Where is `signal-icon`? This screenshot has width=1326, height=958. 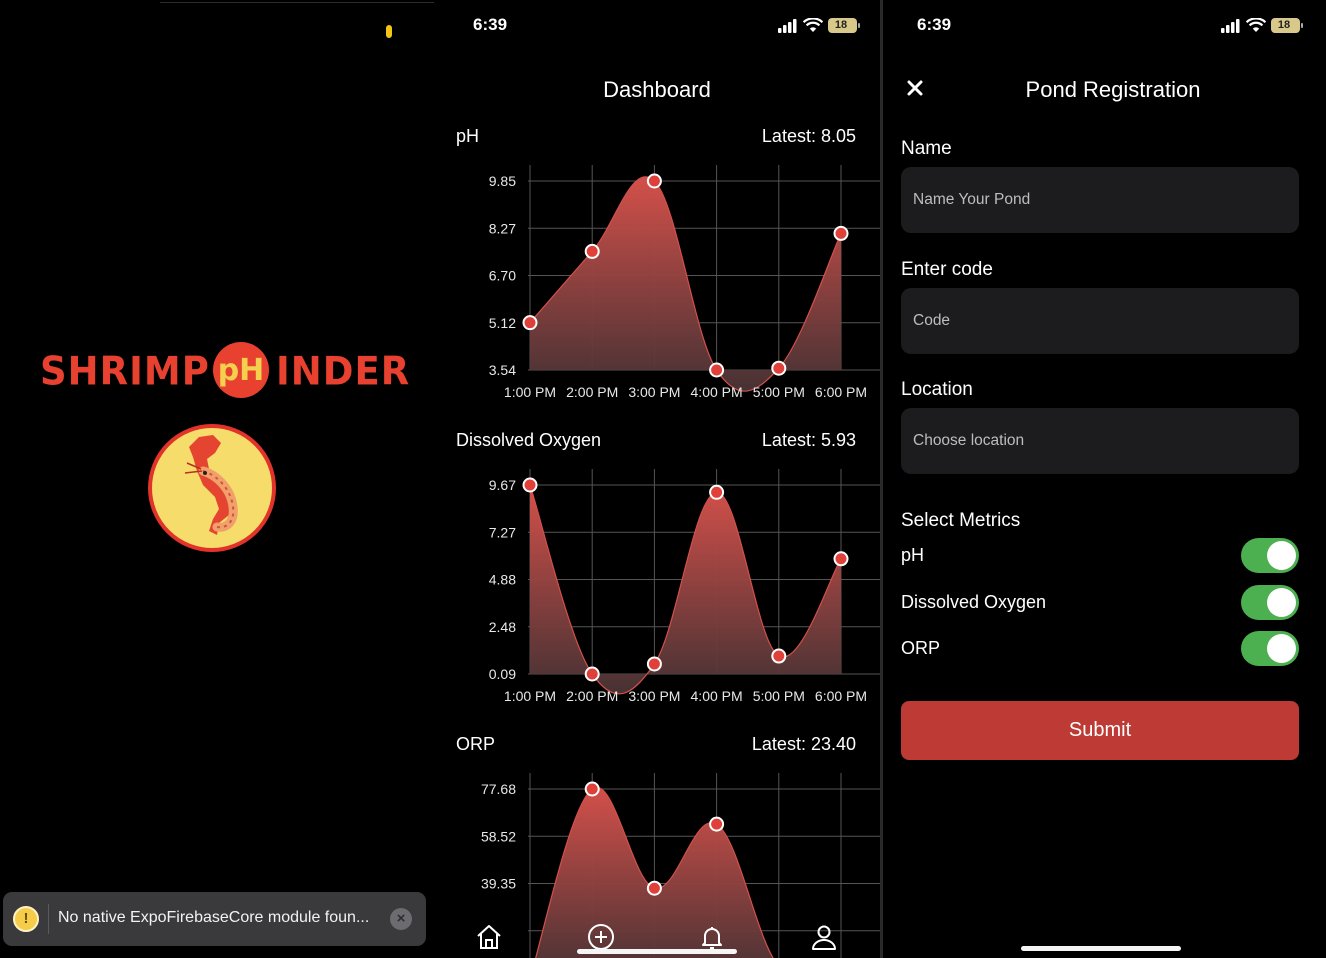
signal-icon is located at coordinates (1230, 26).